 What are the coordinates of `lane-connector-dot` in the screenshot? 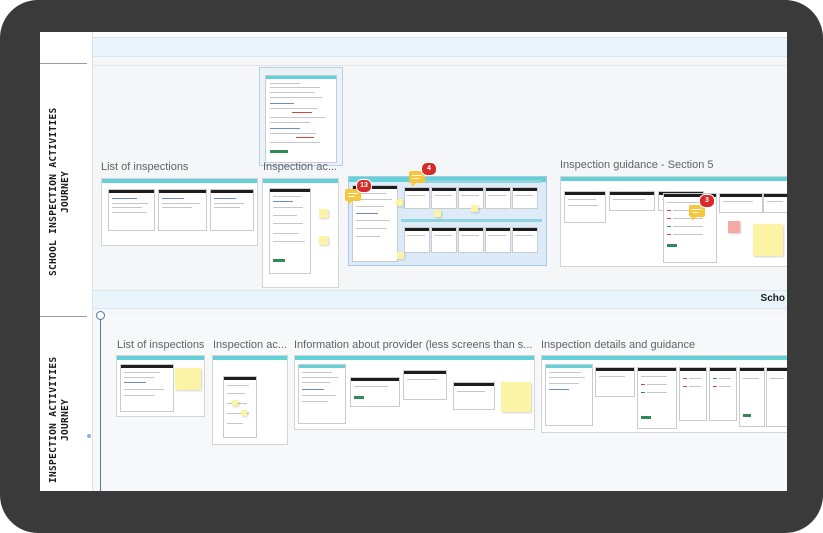 It's located at (100, 315).